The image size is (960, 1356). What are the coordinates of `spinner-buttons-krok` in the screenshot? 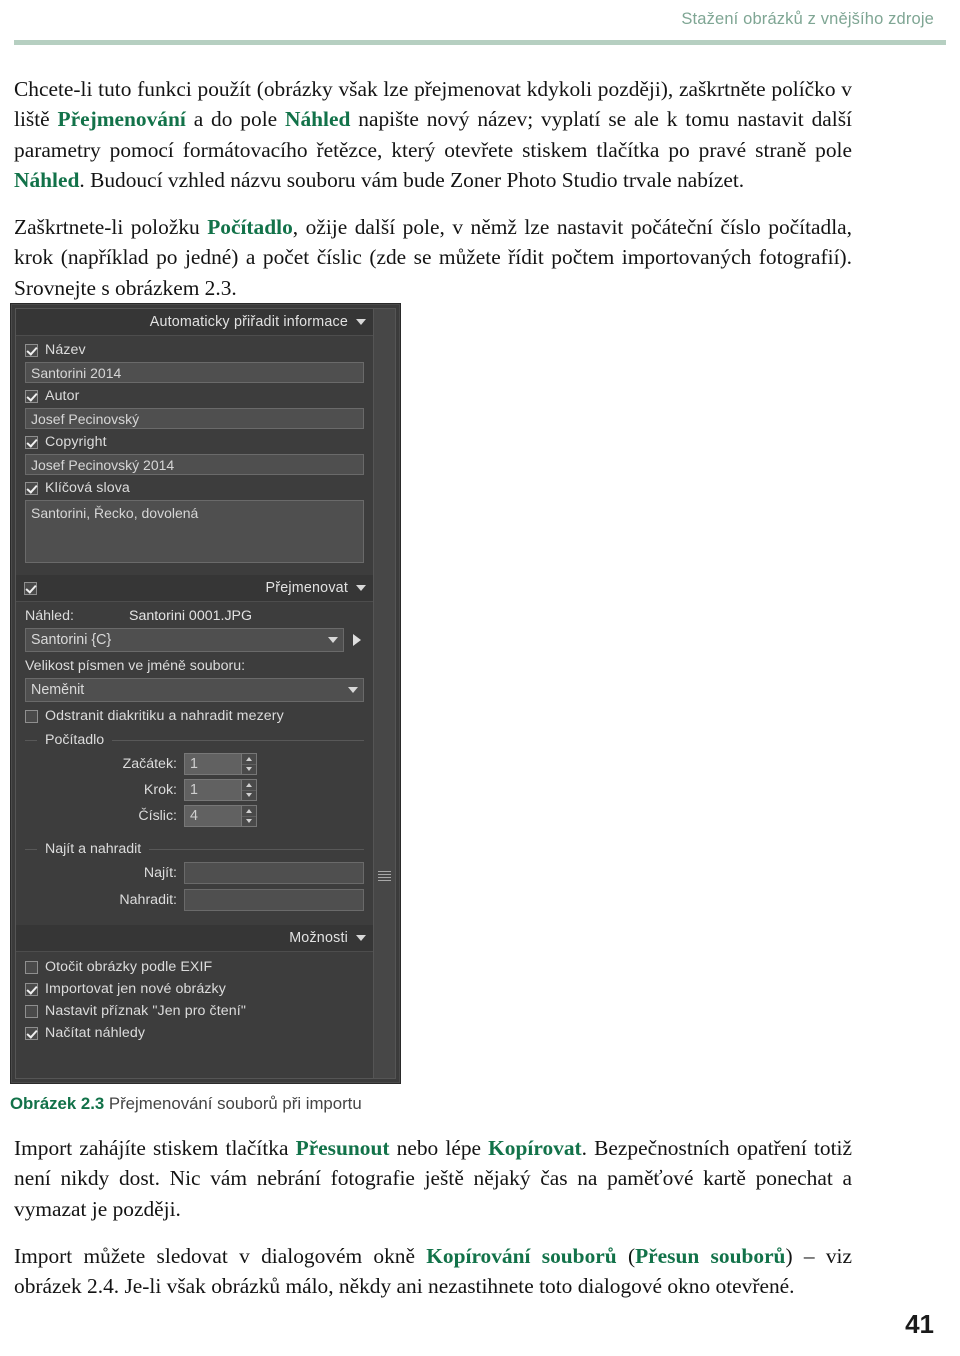 It's located at (249, 790).